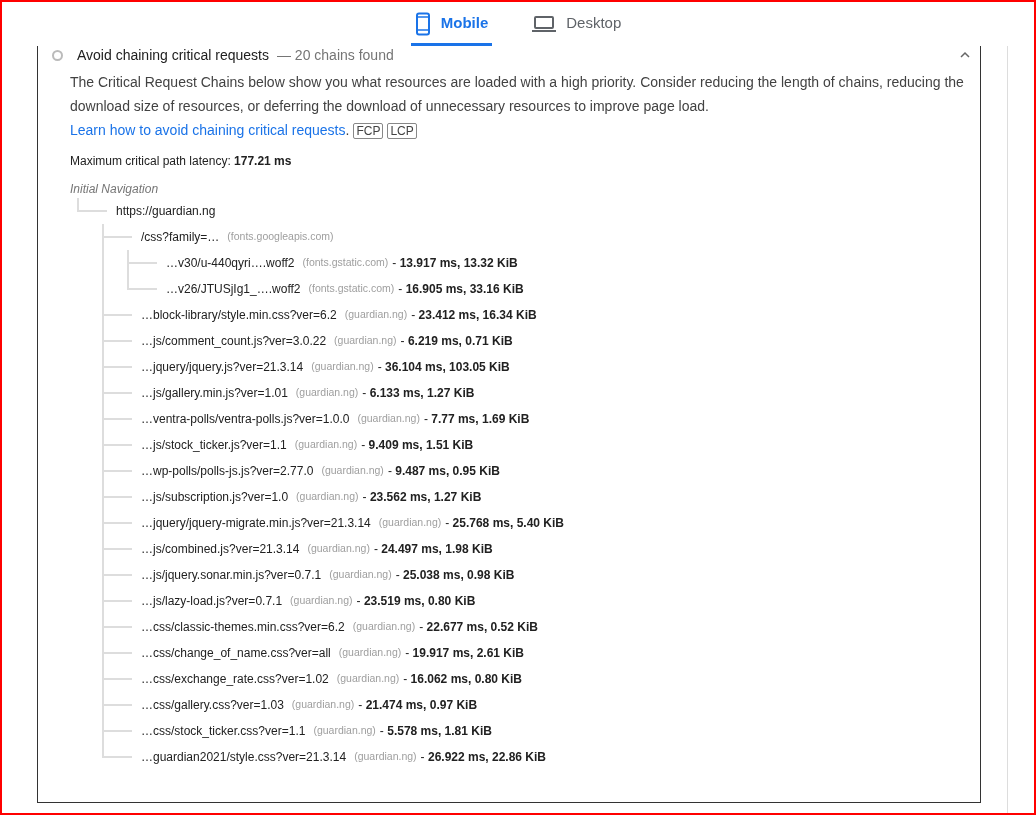  Describe the element at coordinates (474, 315) in the screenshot. I see `request-timing: - 23.412 ms, 16.34 KiB` at that location.